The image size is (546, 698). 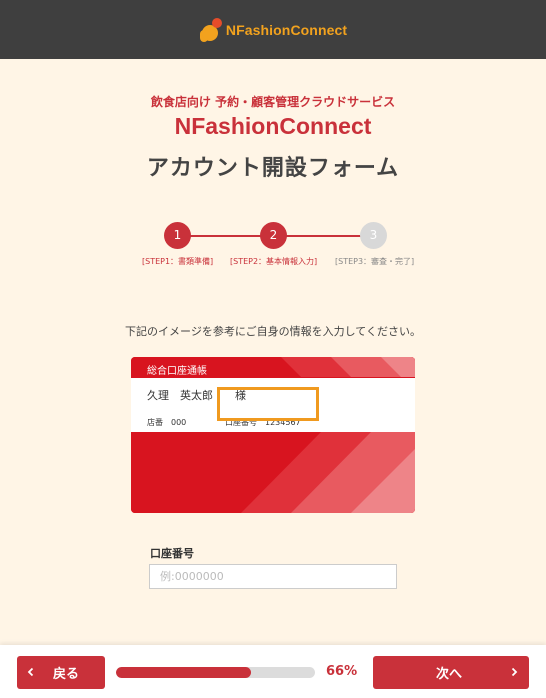 I want to click on step-1-circle: 1, so click(x=177, y=235).